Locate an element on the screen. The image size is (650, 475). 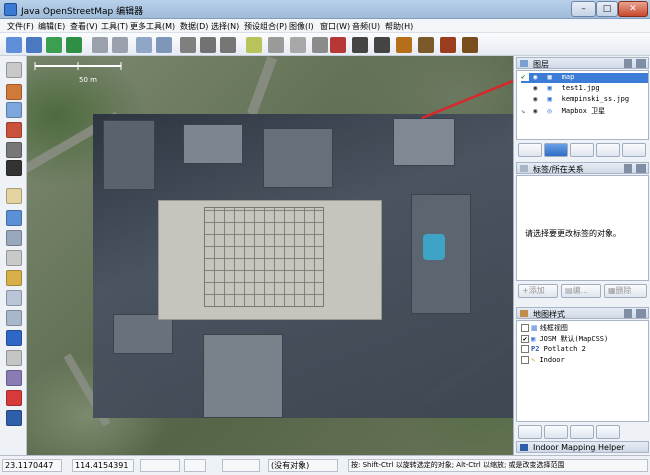
tags-panel-header: 标签/所在关系 is located at coordinates (582, 168).